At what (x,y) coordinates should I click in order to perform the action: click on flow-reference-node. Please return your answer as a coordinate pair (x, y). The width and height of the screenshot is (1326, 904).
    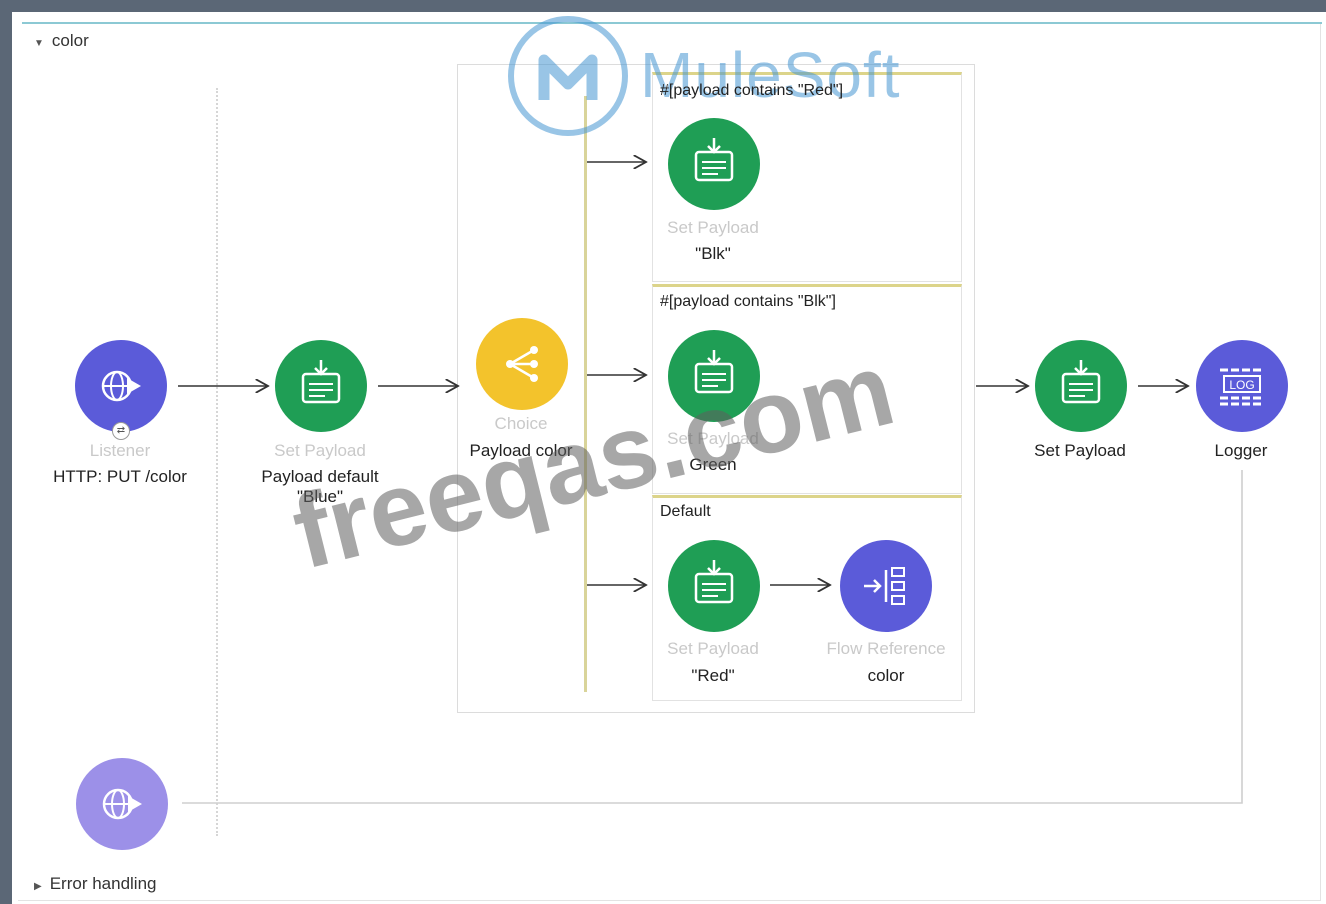
    Looking at the image, I should click on (886, 586).